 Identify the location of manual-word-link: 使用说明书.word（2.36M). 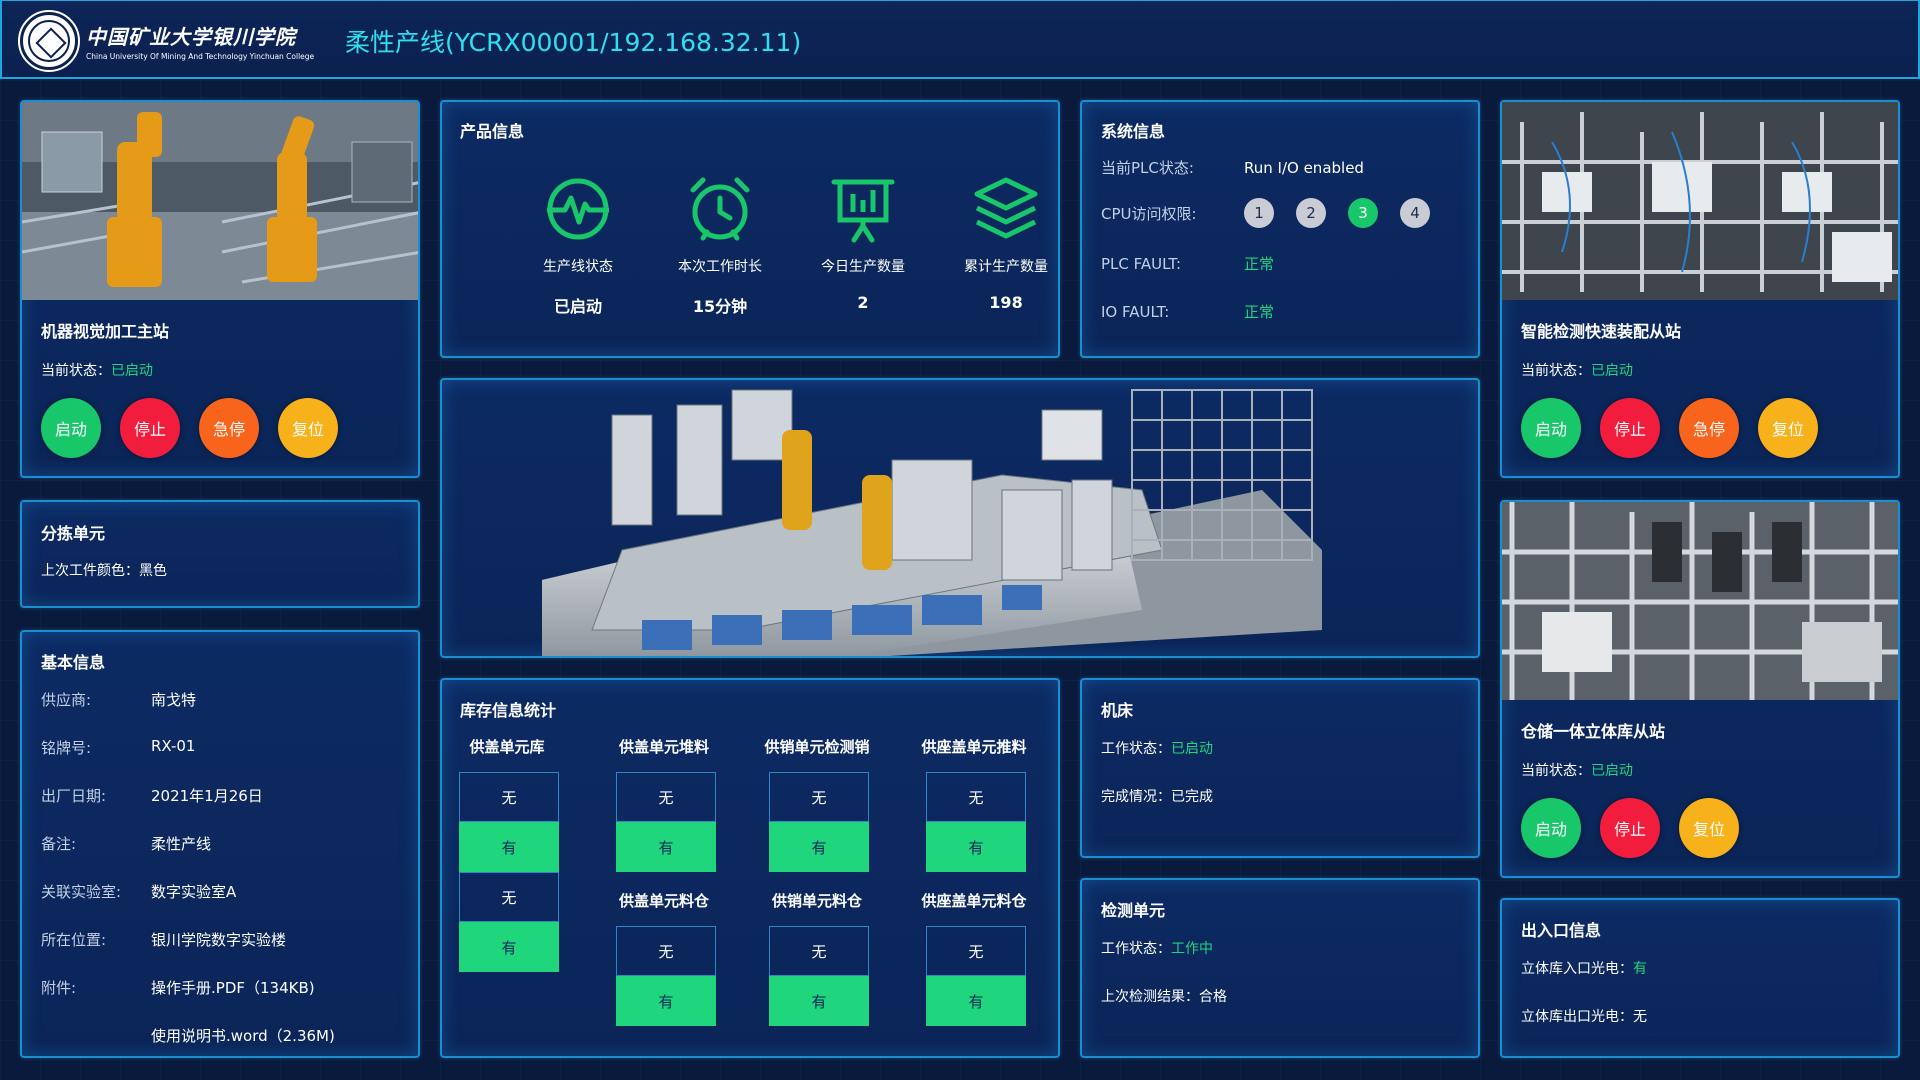
(243, 1035).